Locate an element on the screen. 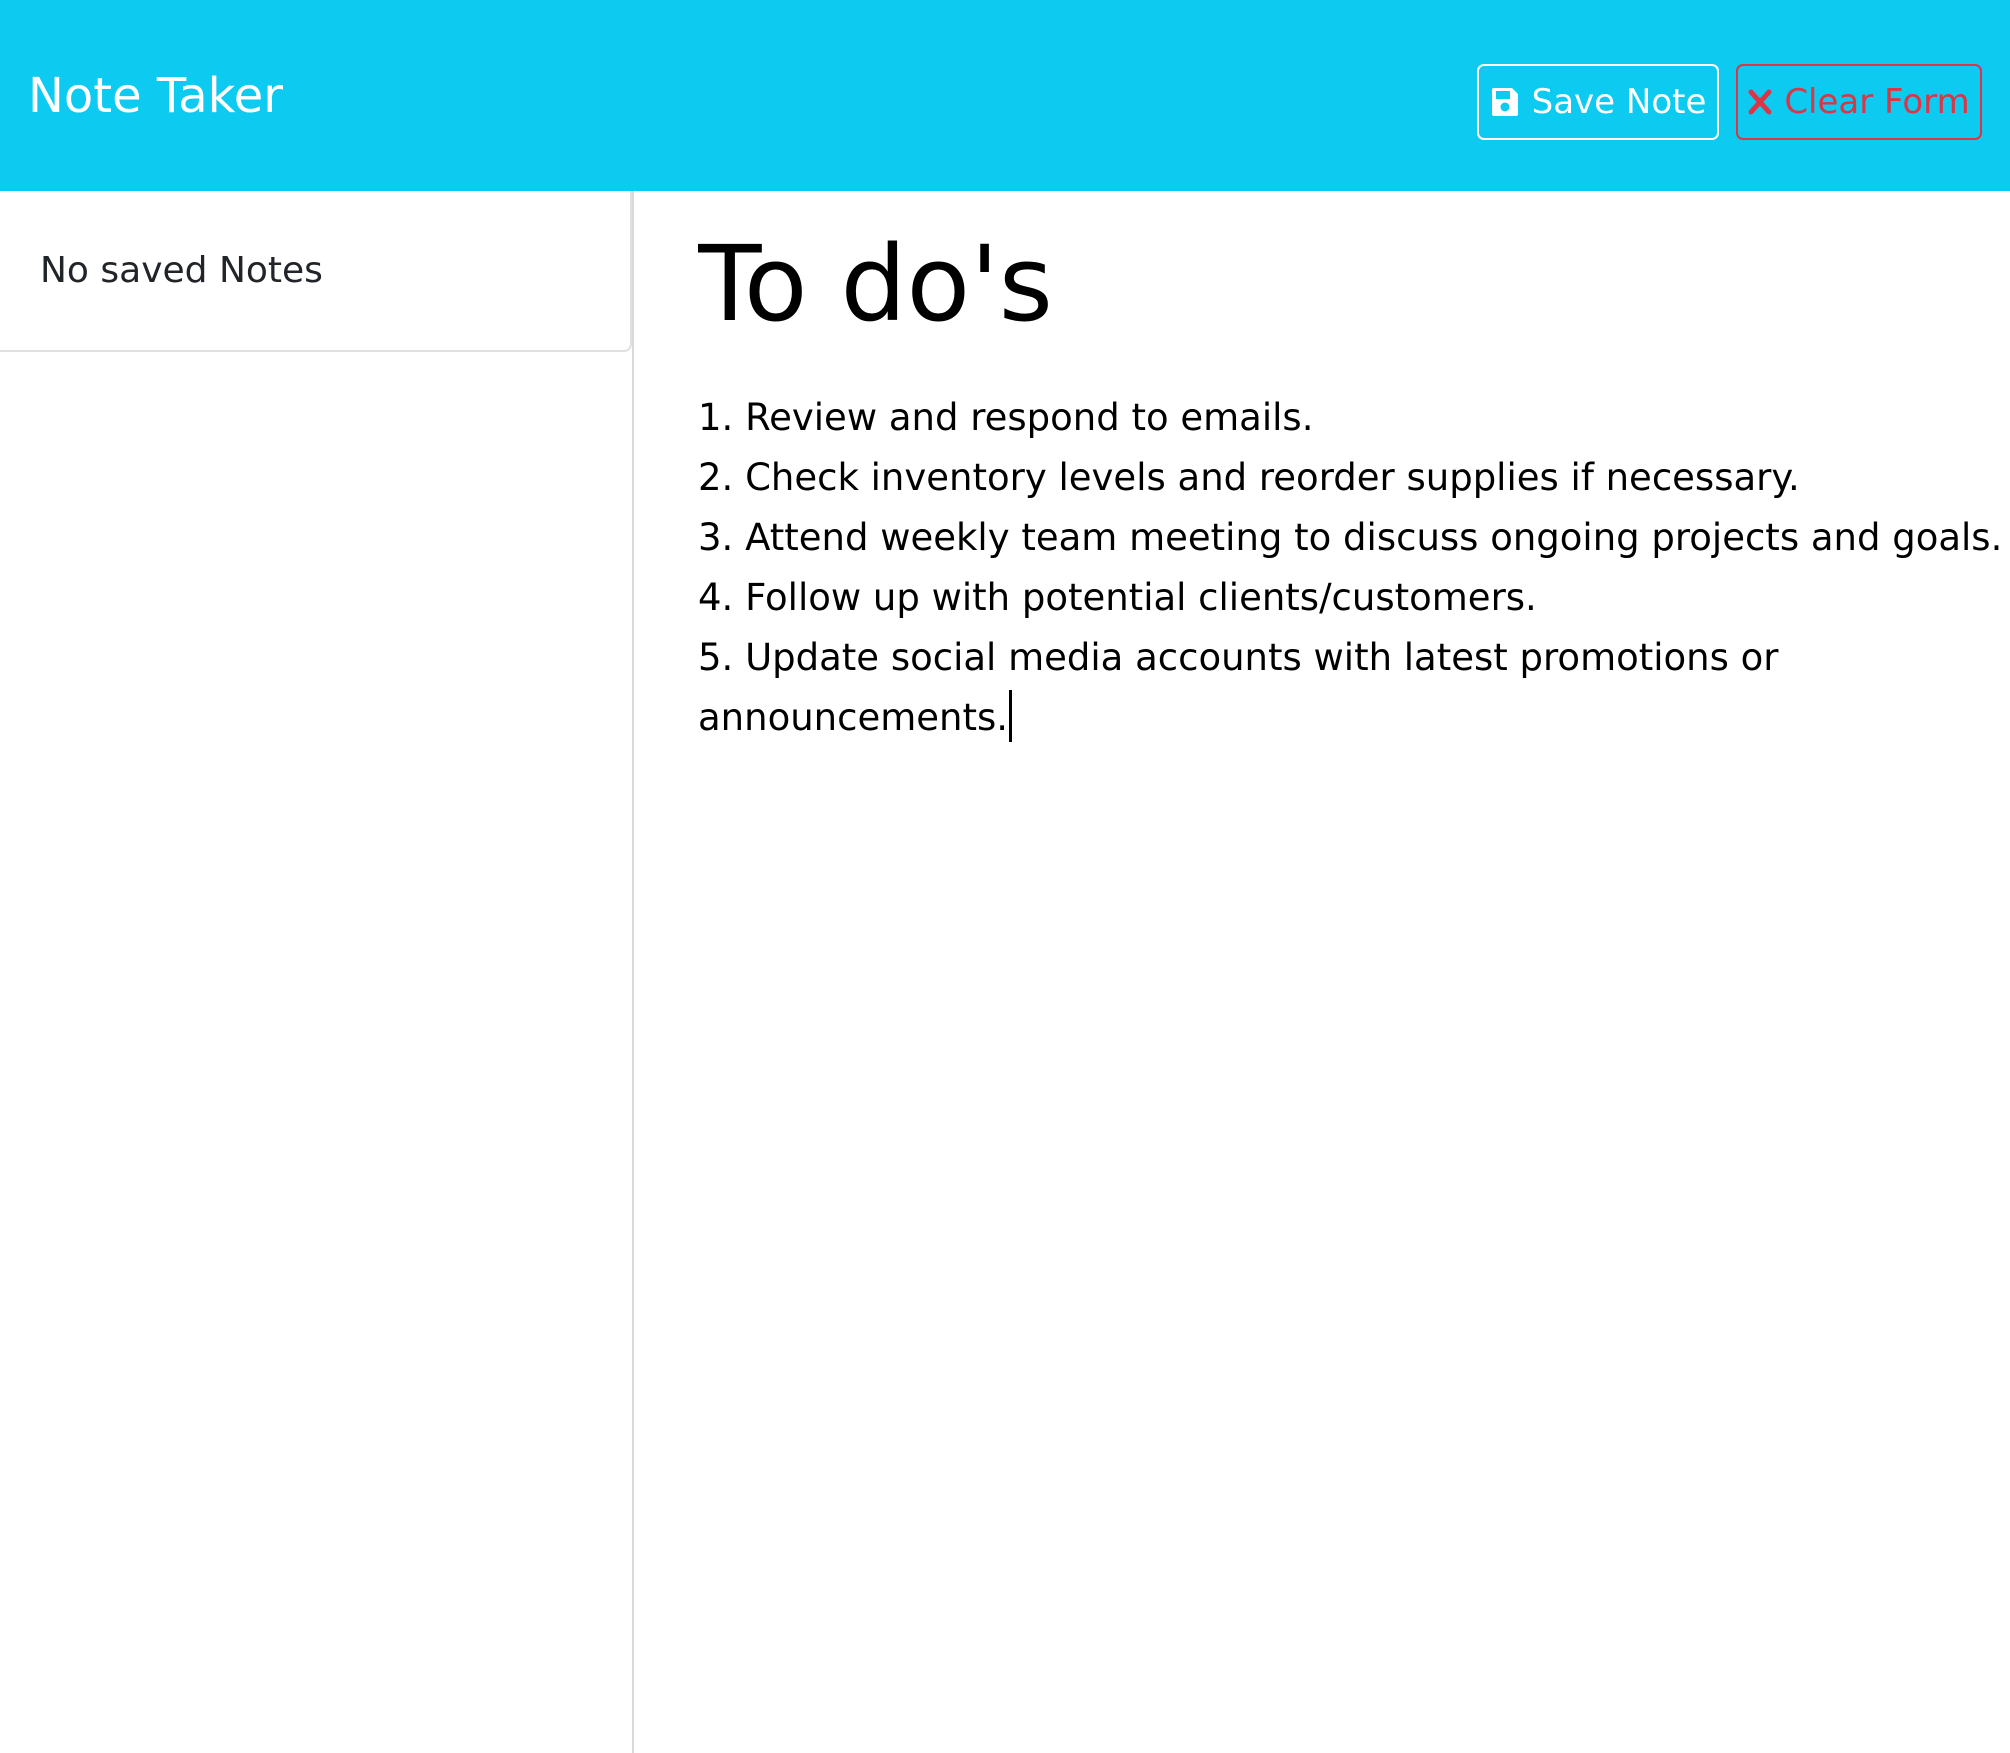 Image resolution: width=2010 pixels, height=1753 pixels. floppy-disk-icon is located at coordinates (1505, 102).